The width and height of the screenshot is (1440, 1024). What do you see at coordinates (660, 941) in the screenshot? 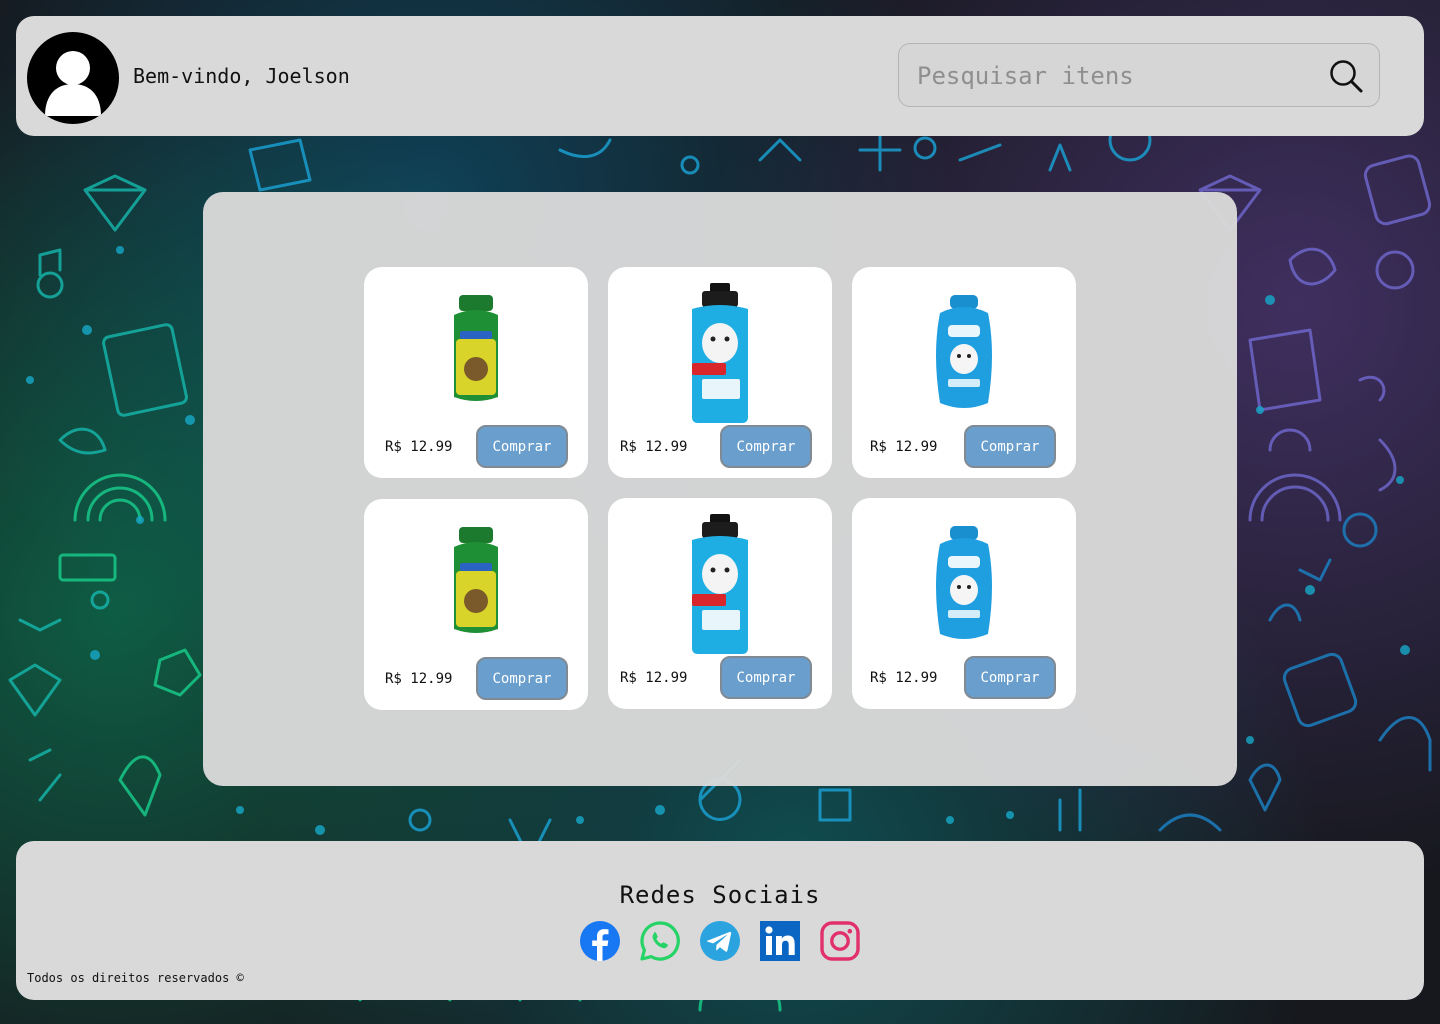
I see `whatsapp-icon` at bounding box center [660, 941].